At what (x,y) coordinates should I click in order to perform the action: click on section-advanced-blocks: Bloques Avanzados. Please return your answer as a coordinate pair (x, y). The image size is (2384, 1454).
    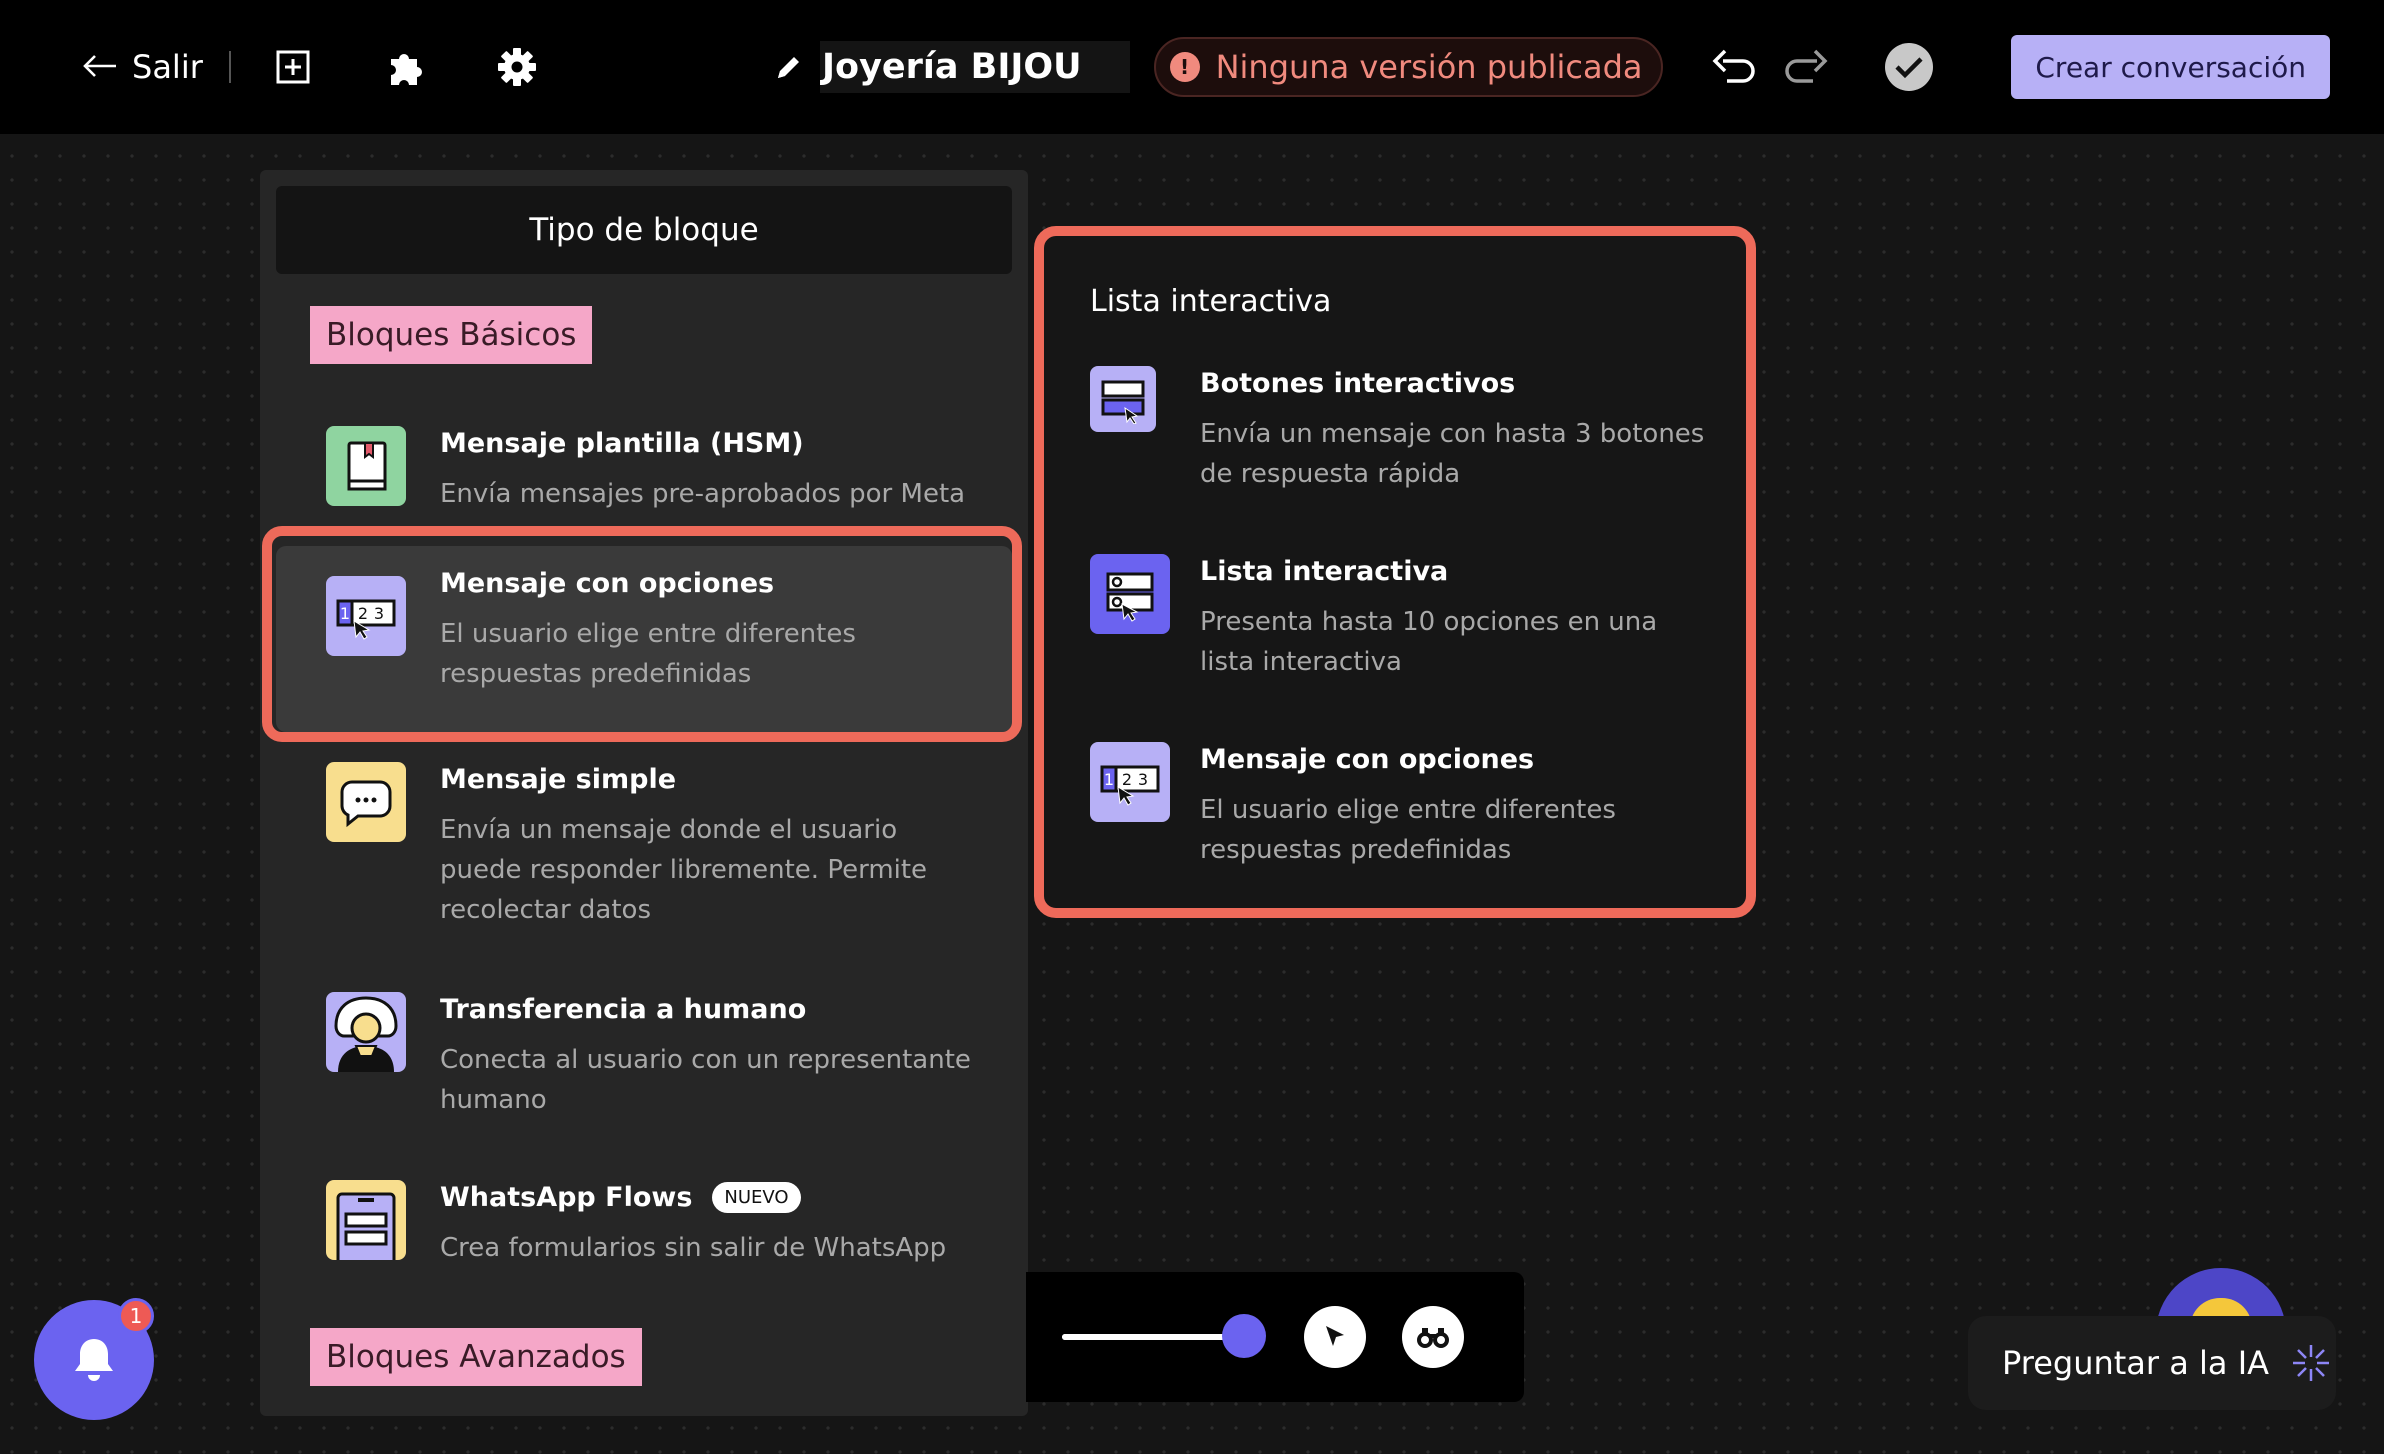
    Looking at the image, I should click on (476, 1357).